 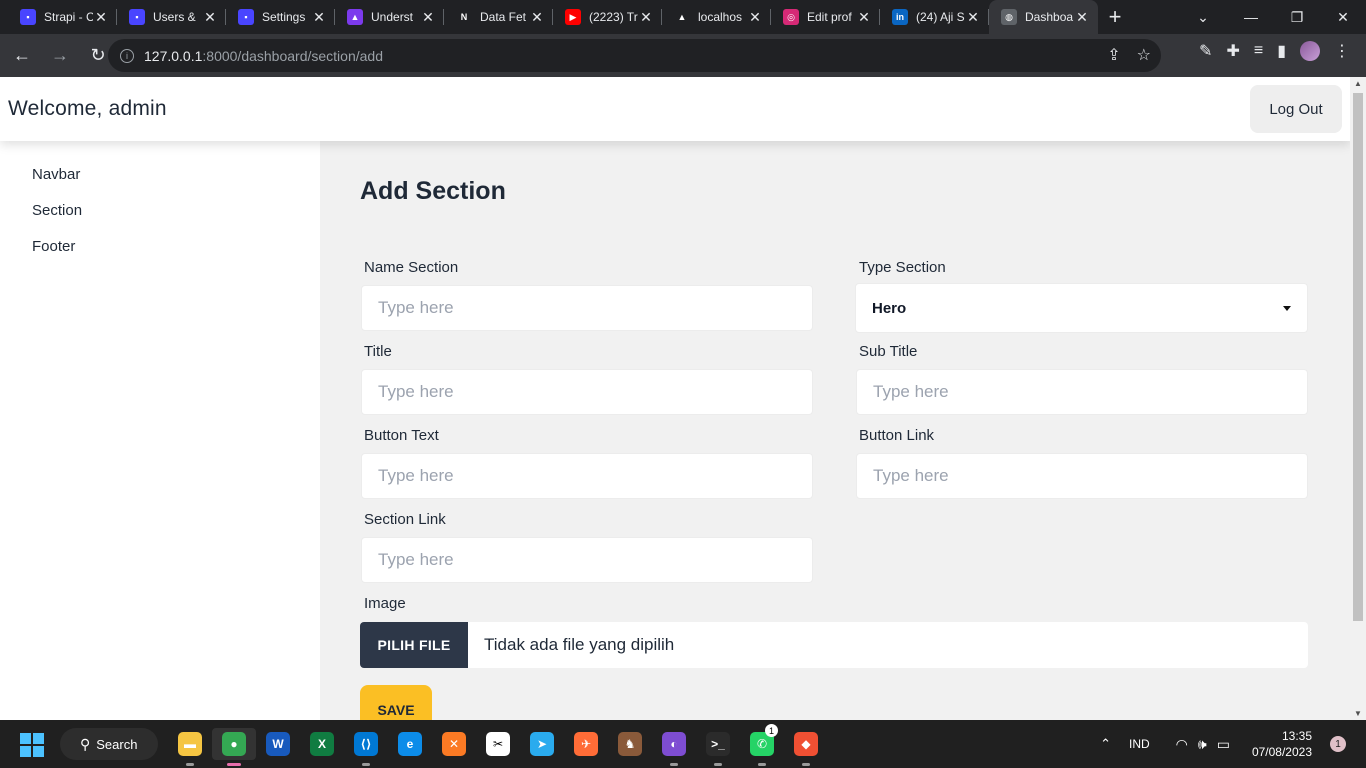 What do you see at coordinates (1281, 51) in the screenshot?
I see `side-panel-icon: ▮` at bounding box center [1281, 51].